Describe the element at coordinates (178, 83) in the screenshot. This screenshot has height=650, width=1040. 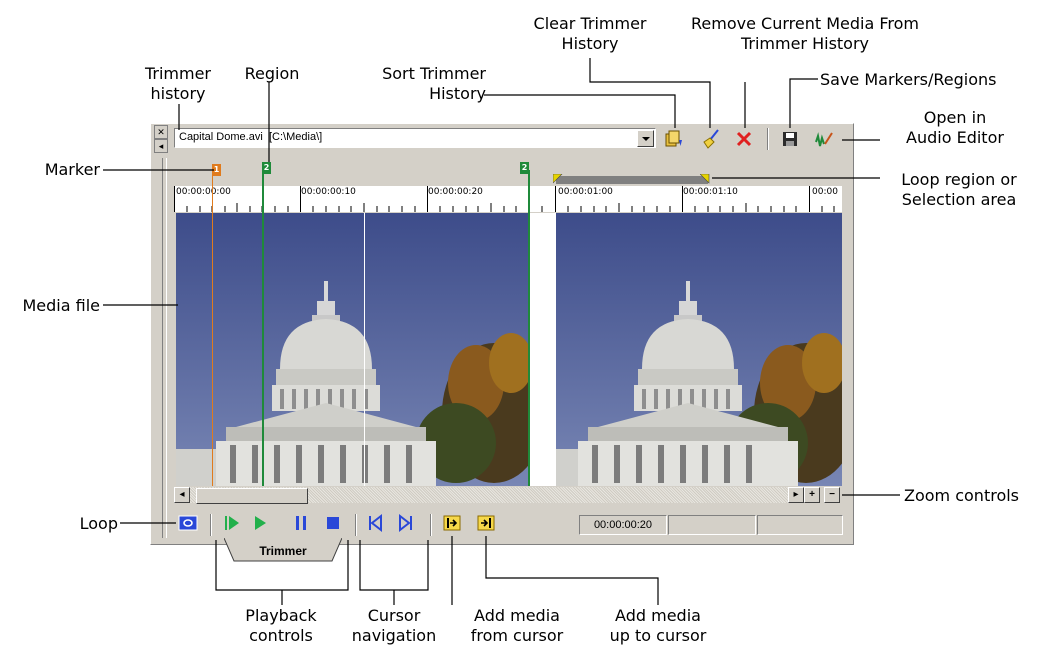
I see `callout-trimmer-history: Trimmer history` at that location.